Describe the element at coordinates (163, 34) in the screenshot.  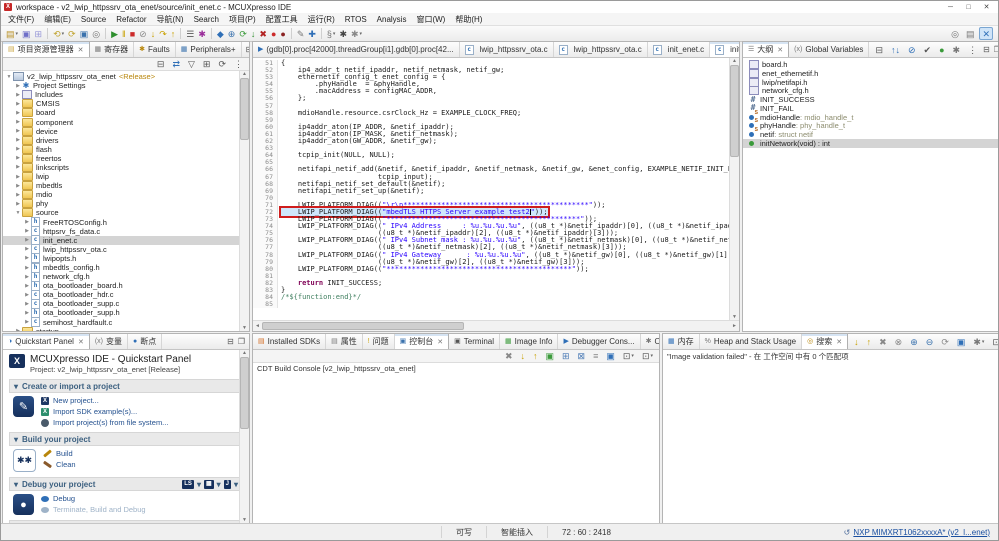
I see `step-over-icon: ↷` at that location.